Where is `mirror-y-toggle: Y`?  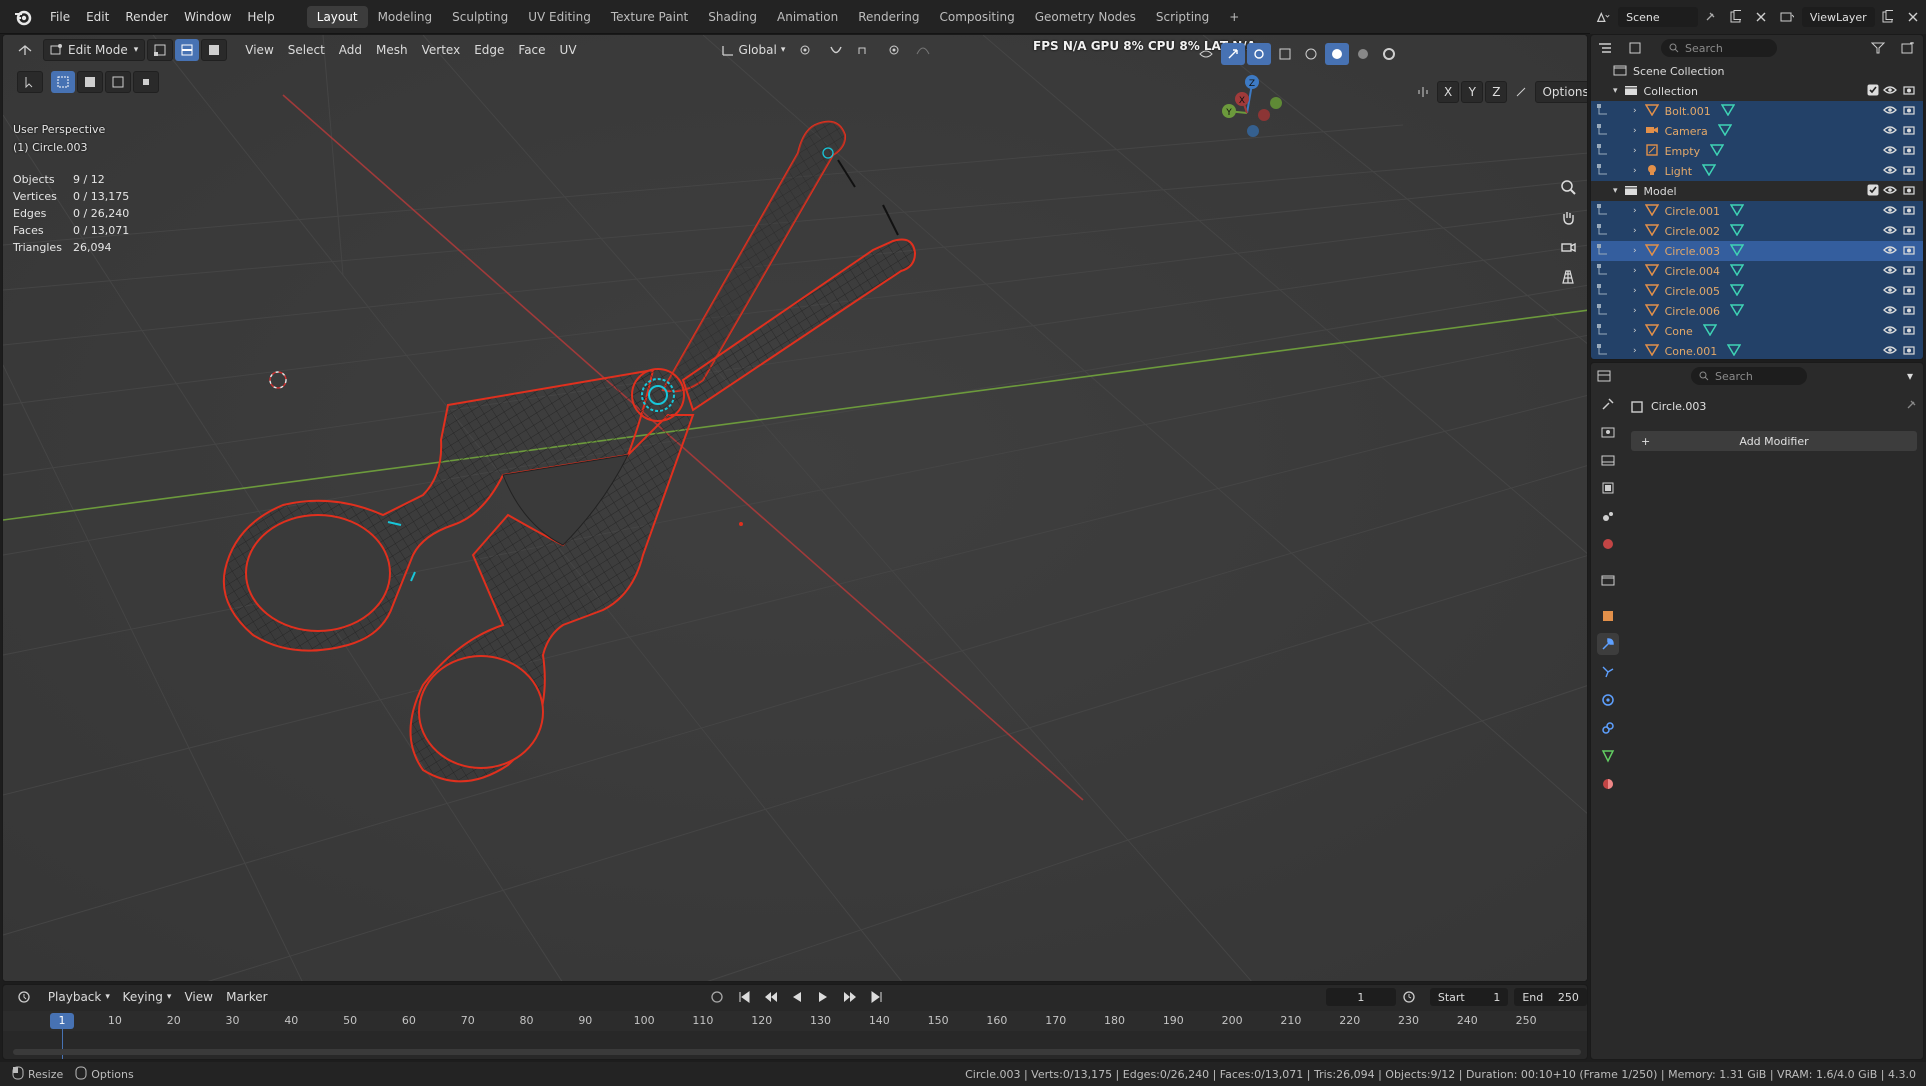 mirror-y-toggle: Y is located at coordinates (1472, 92).